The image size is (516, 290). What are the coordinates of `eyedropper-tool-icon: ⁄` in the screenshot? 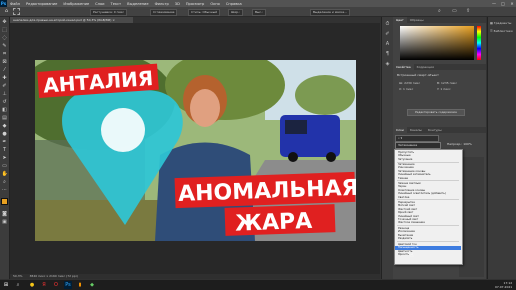 It's located at (5, 70).